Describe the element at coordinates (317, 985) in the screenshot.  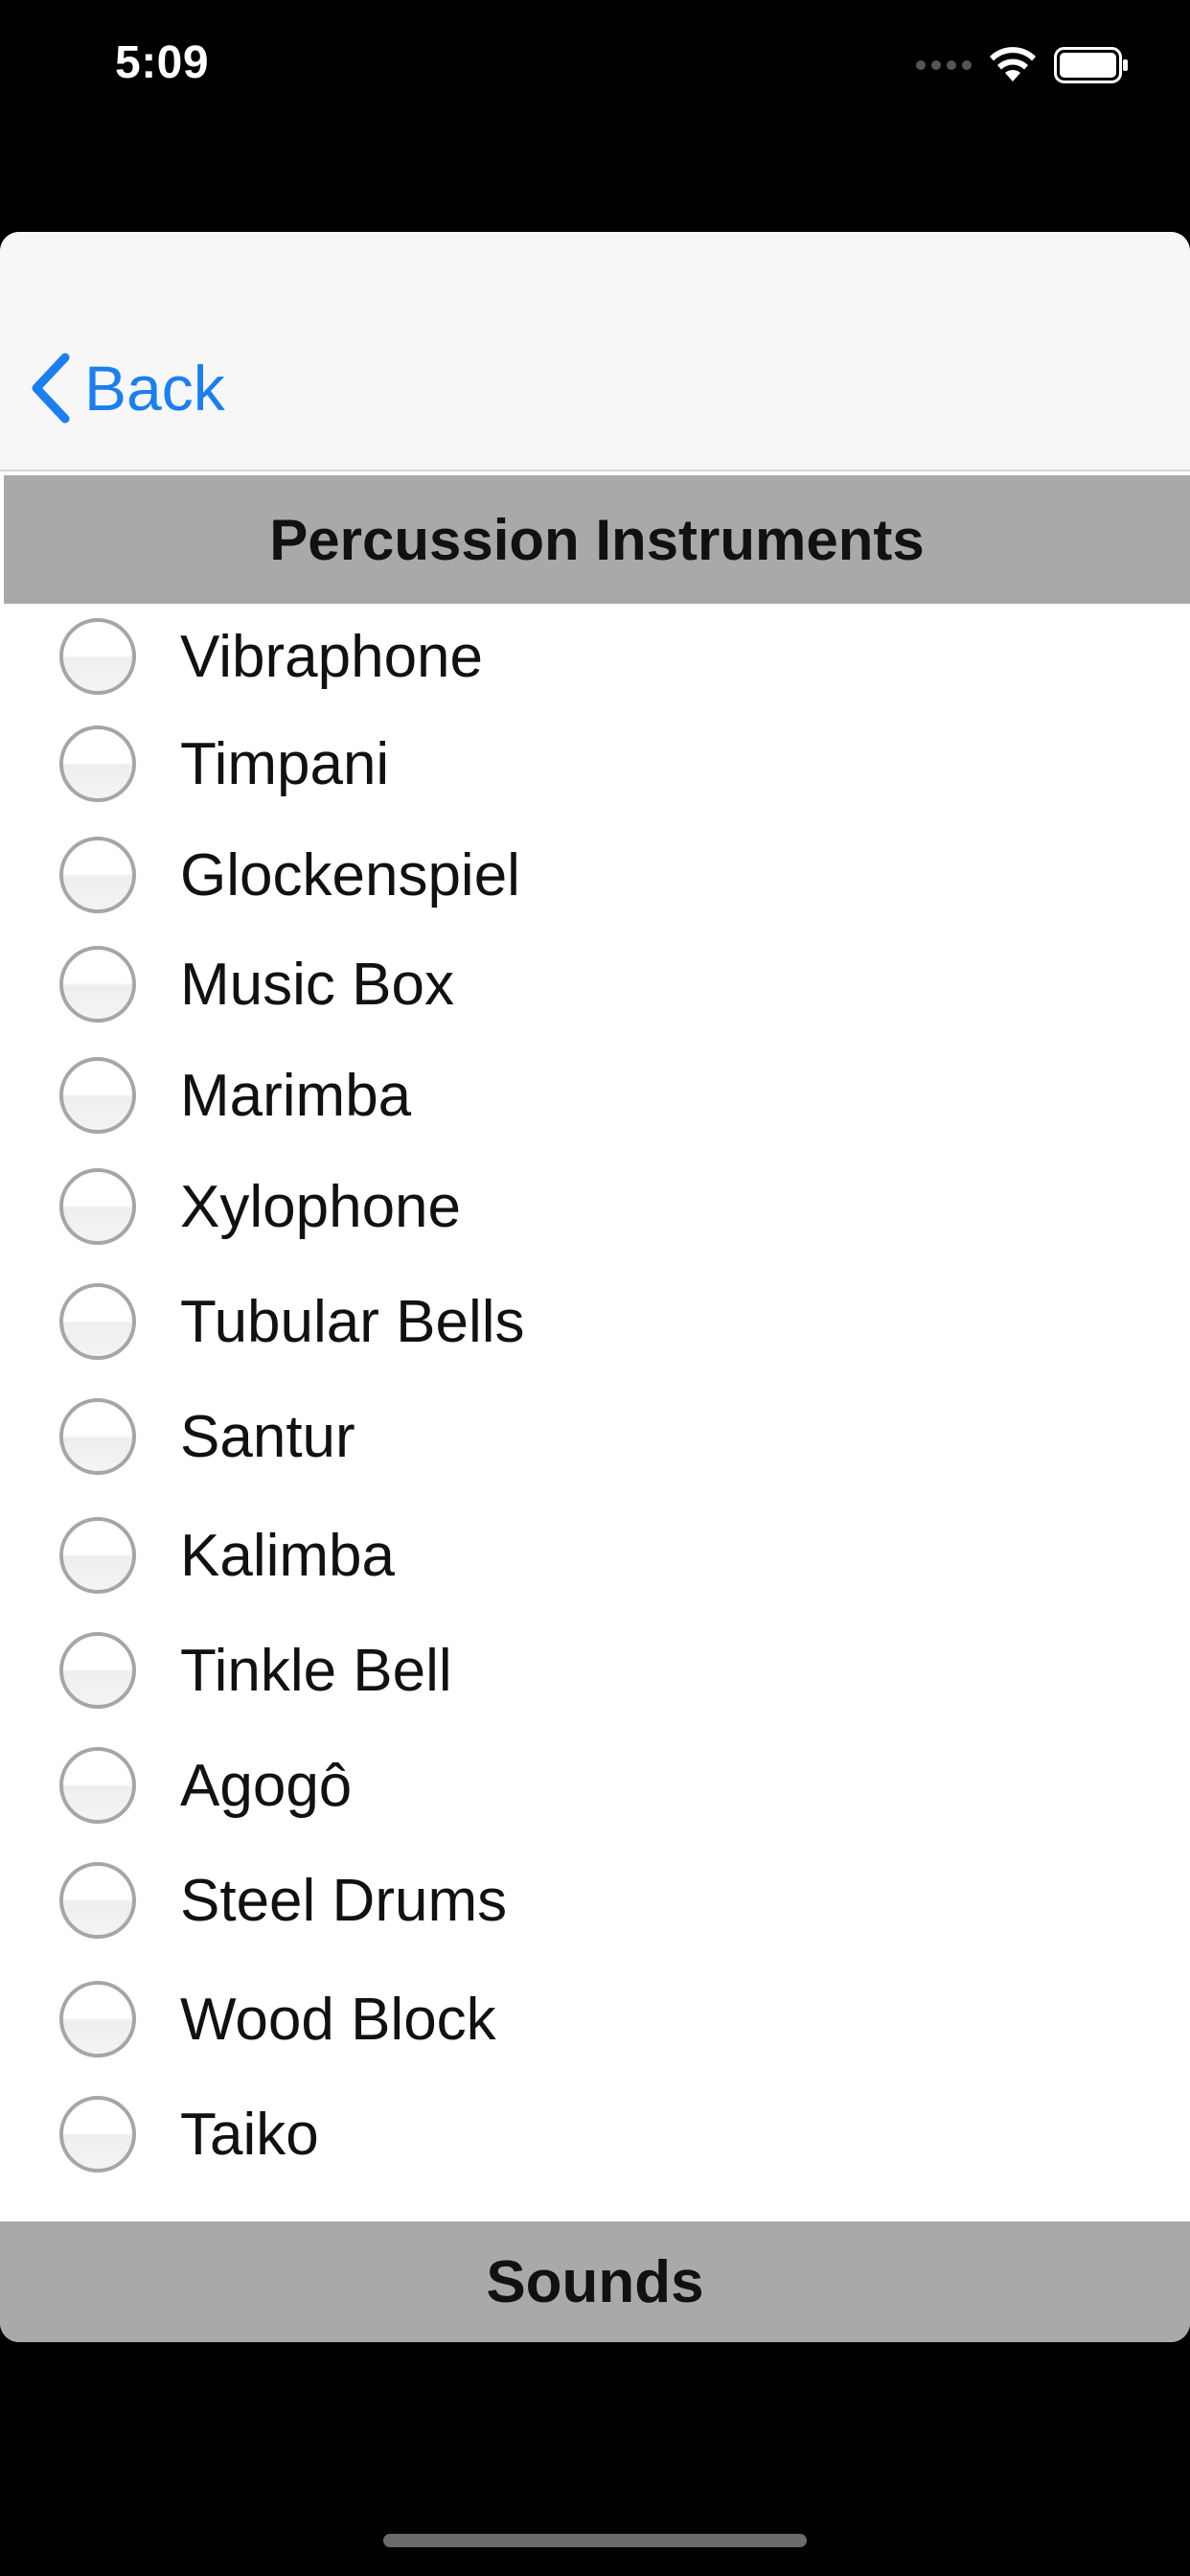
I see `instrument-label: Music Box` at that location.